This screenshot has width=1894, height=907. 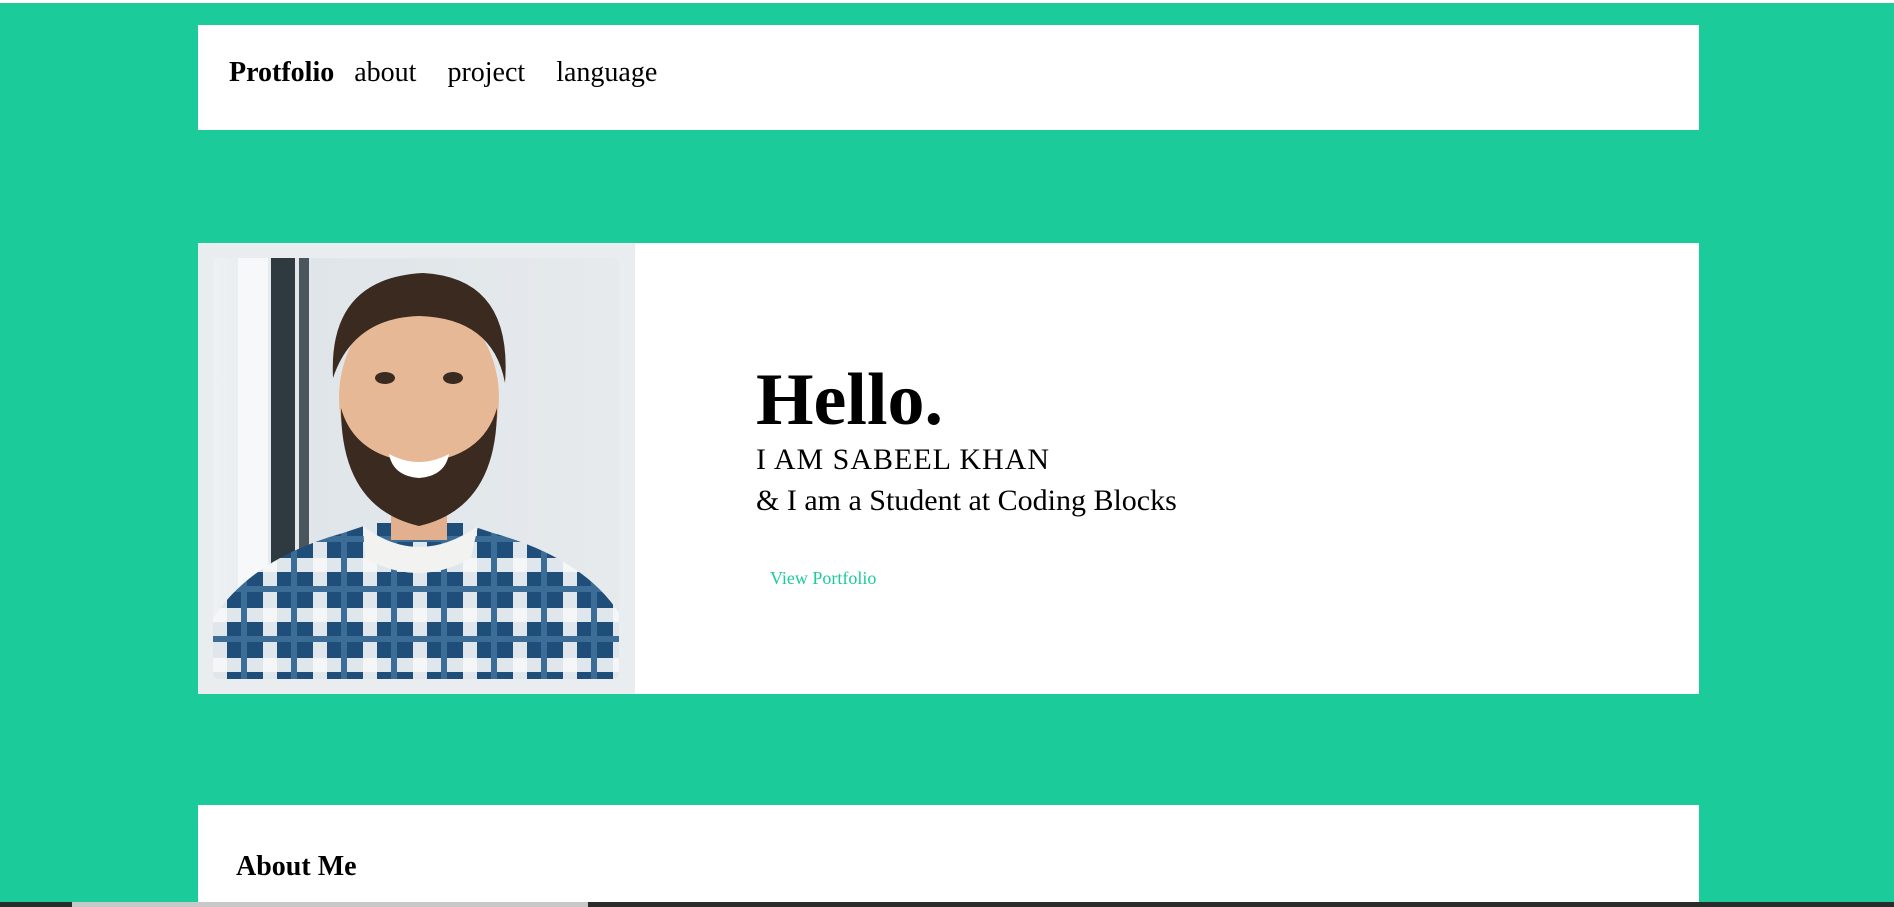 What do you see at coordinates (966, 500) in the screenshot?
I see `hero-tagline: & I am a Student at Coding Blocks` at bounding box center [966, 500].